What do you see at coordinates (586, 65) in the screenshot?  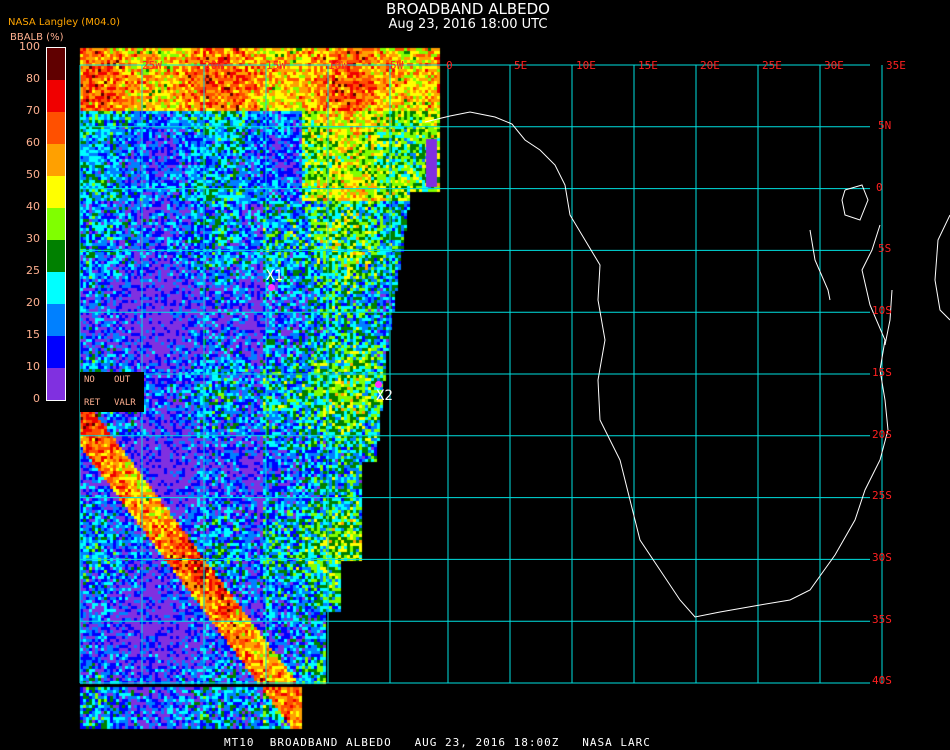 I see `longitude-label: 10E` at bounding box center [586, 65].